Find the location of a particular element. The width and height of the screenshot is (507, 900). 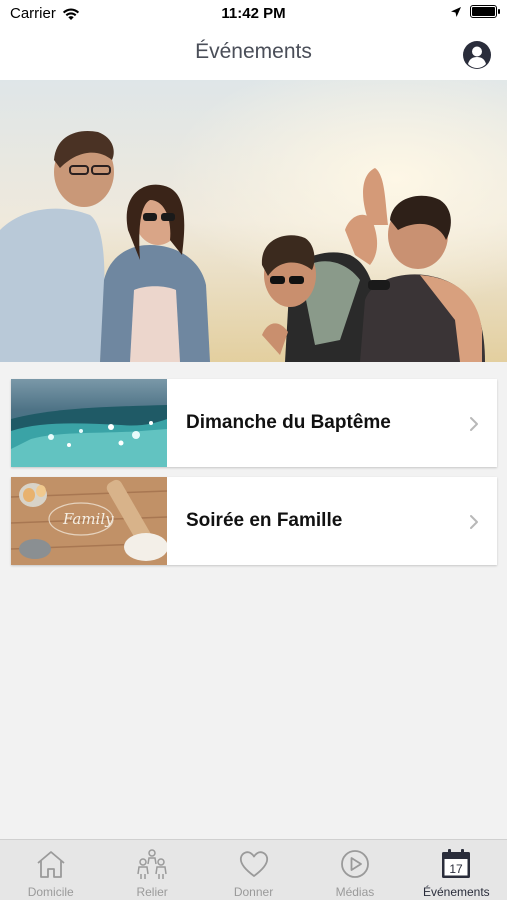

status-time: 11:42 PM is located at coordinates (253, 13).